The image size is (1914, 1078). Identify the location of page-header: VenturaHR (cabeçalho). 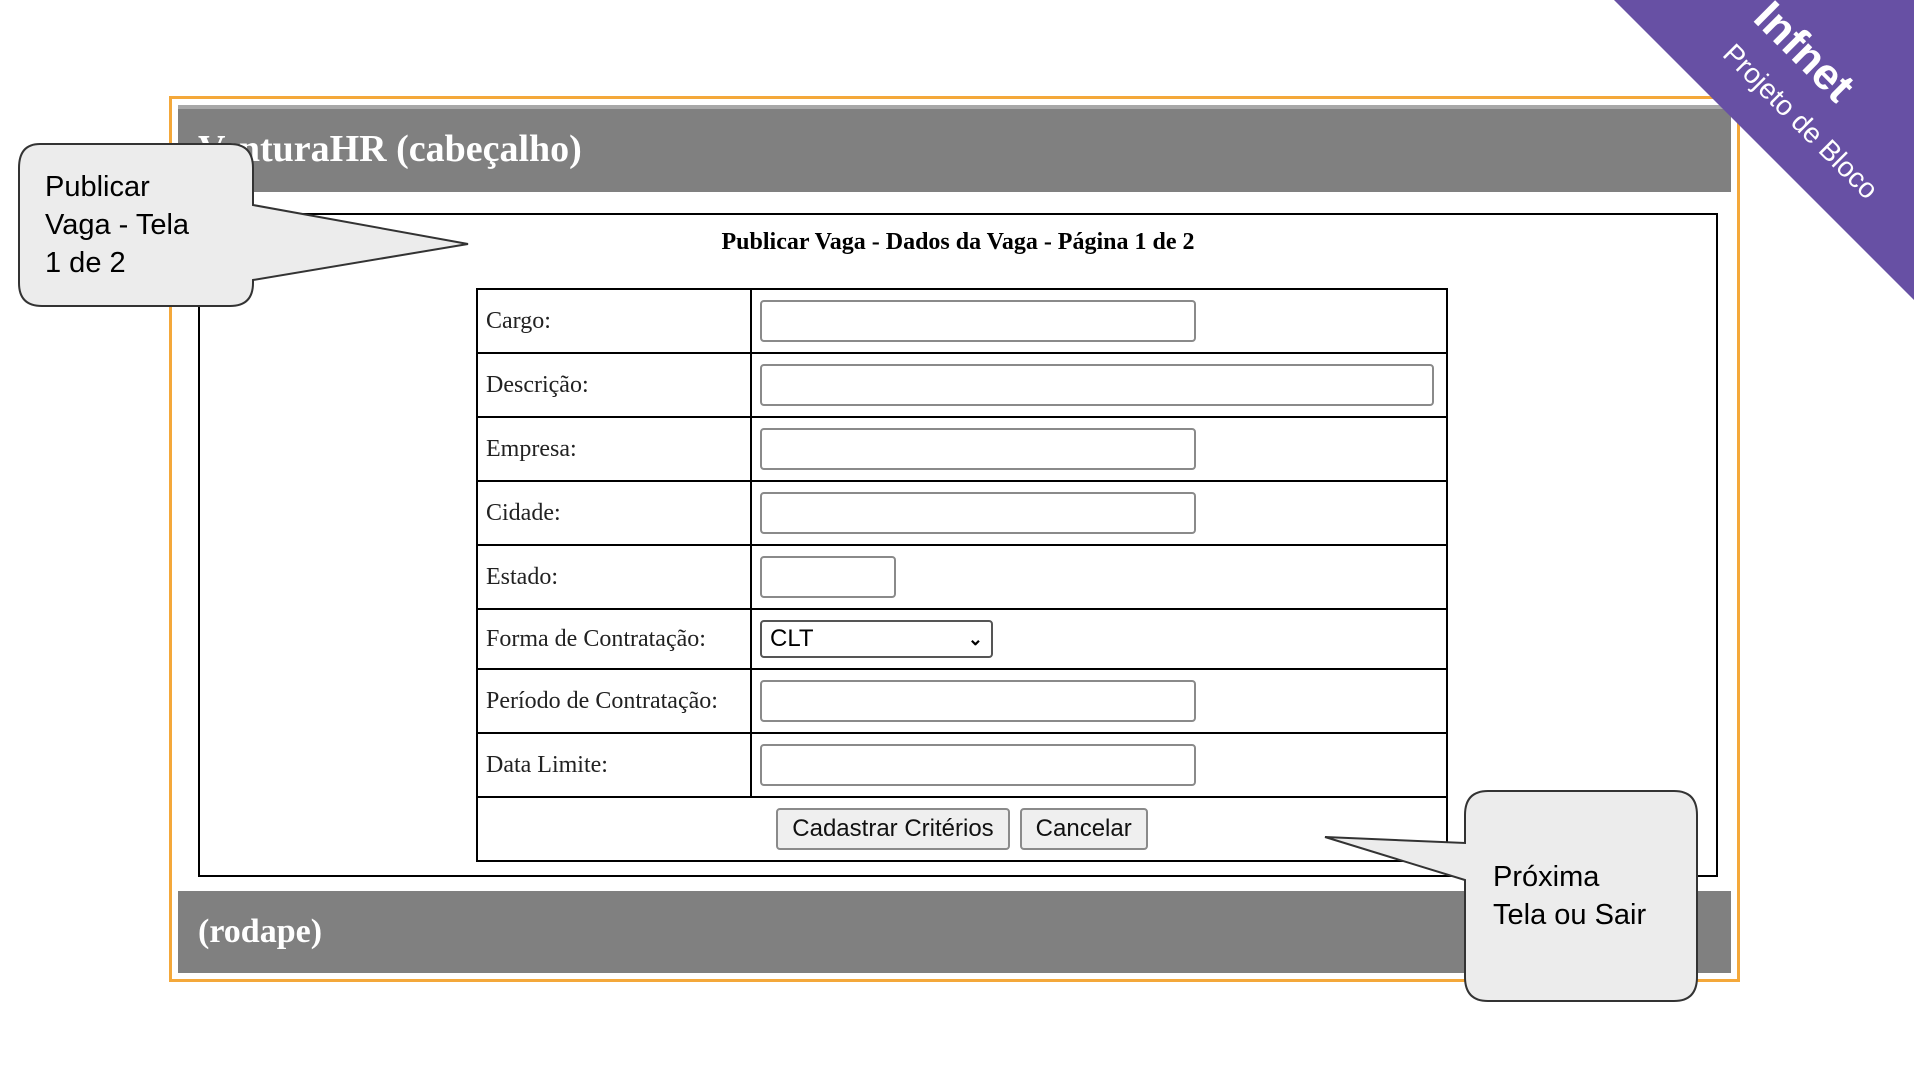
(954, 148).